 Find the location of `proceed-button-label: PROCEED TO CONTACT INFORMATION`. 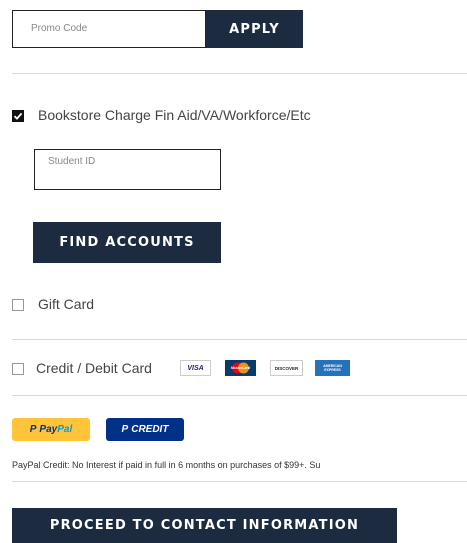

proceed-button-label: PROCEED TO CONTACT INFORMATION is located at coordinates (204, 525).